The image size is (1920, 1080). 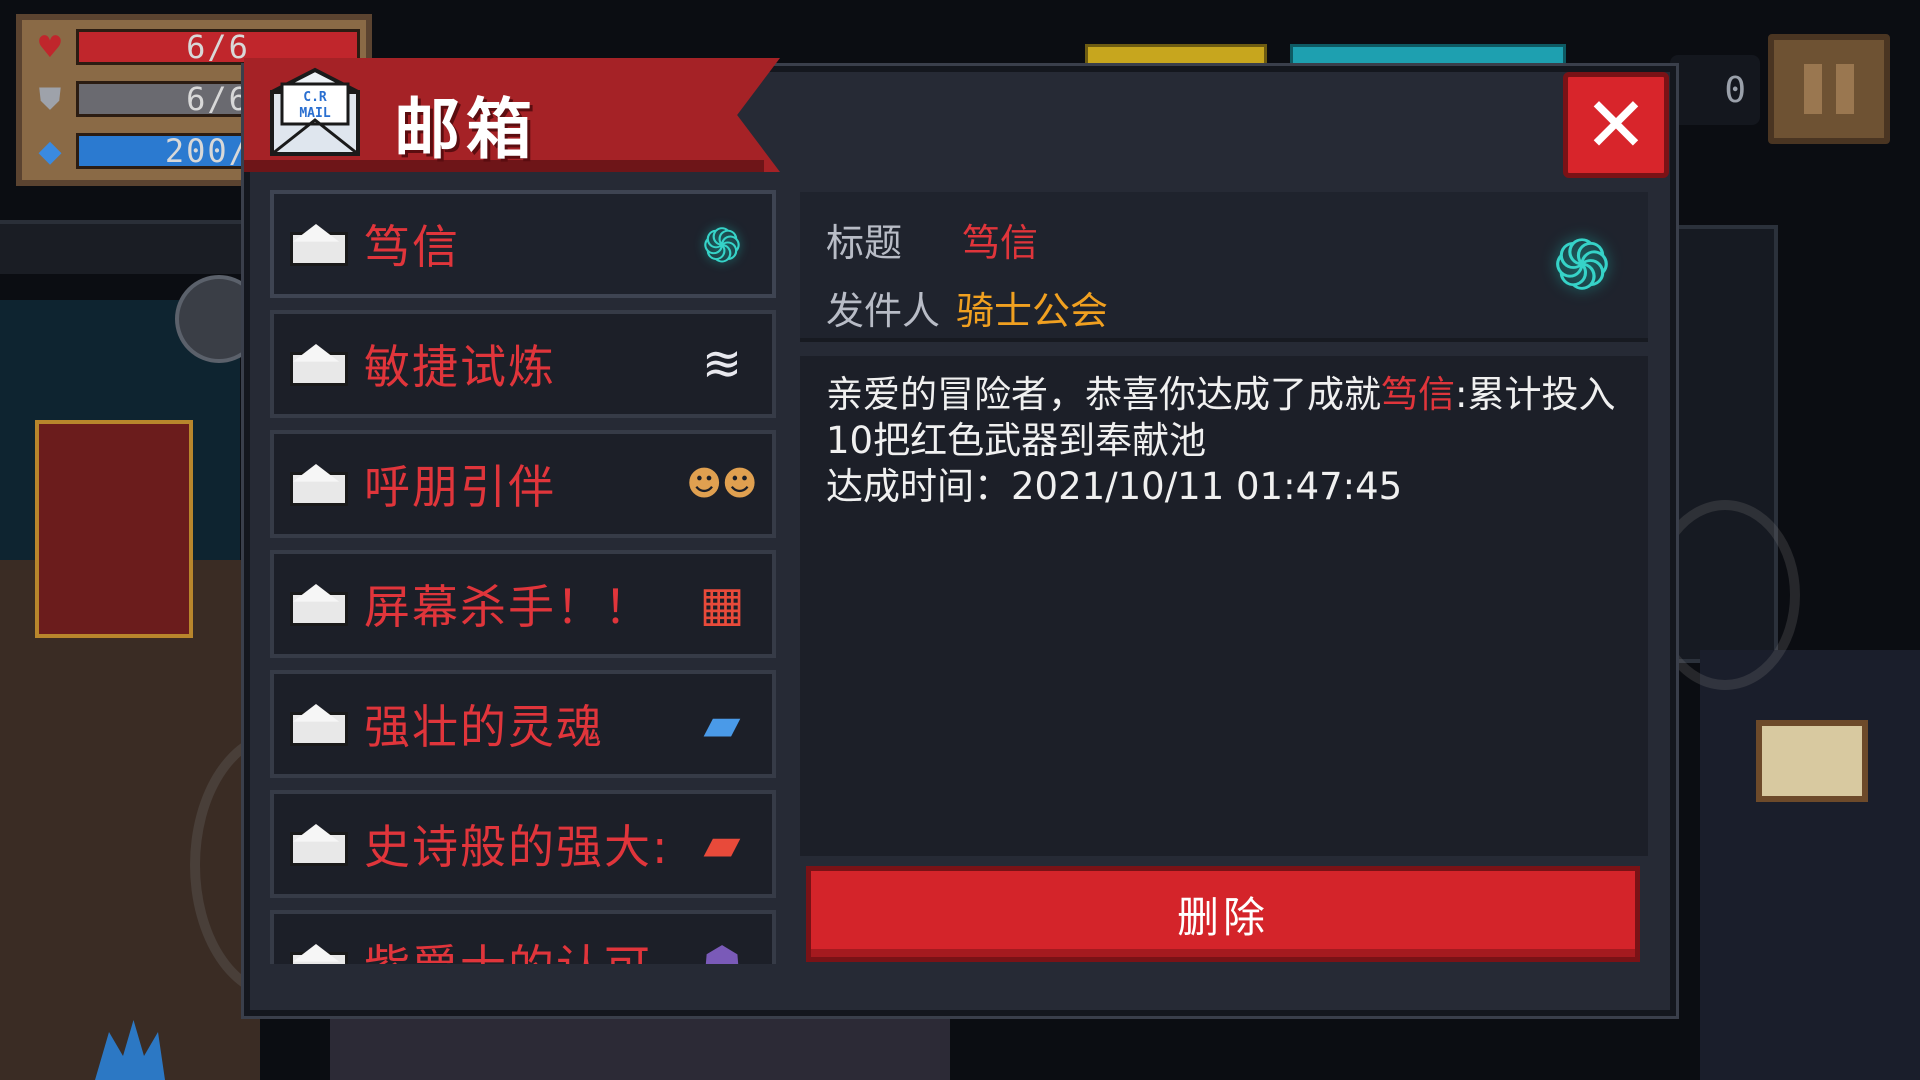 I want to click on mail-item: 屏幕杀手！！ ▦, so click(x=523, y=604).